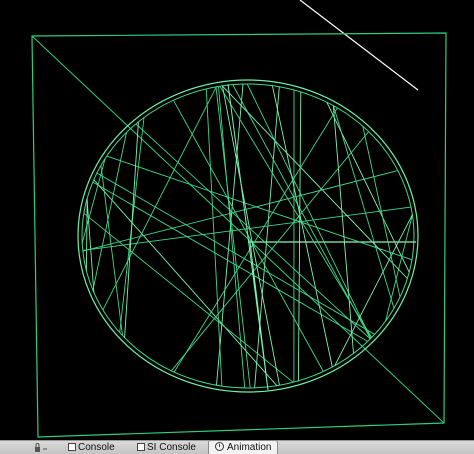  What do you see at coordinates (41, 448) in the screenshot?
I see `lock-icon` at bounding box center [41, 448].